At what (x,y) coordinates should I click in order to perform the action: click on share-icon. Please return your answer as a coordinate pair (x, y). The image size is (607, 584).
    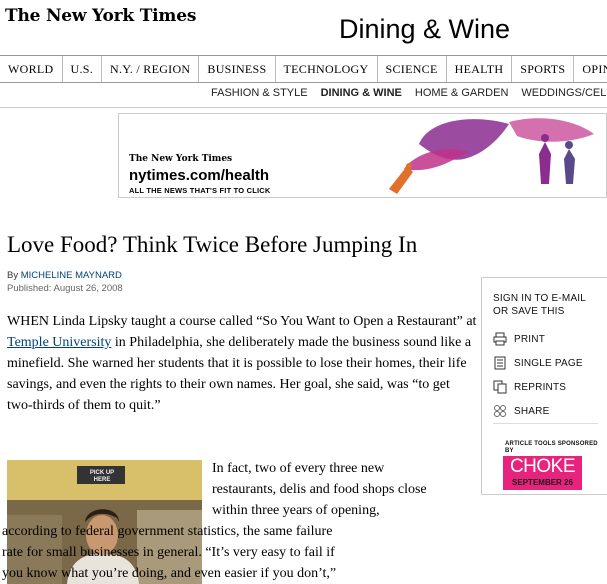
    Looking at the image, I should click on (500, 411).